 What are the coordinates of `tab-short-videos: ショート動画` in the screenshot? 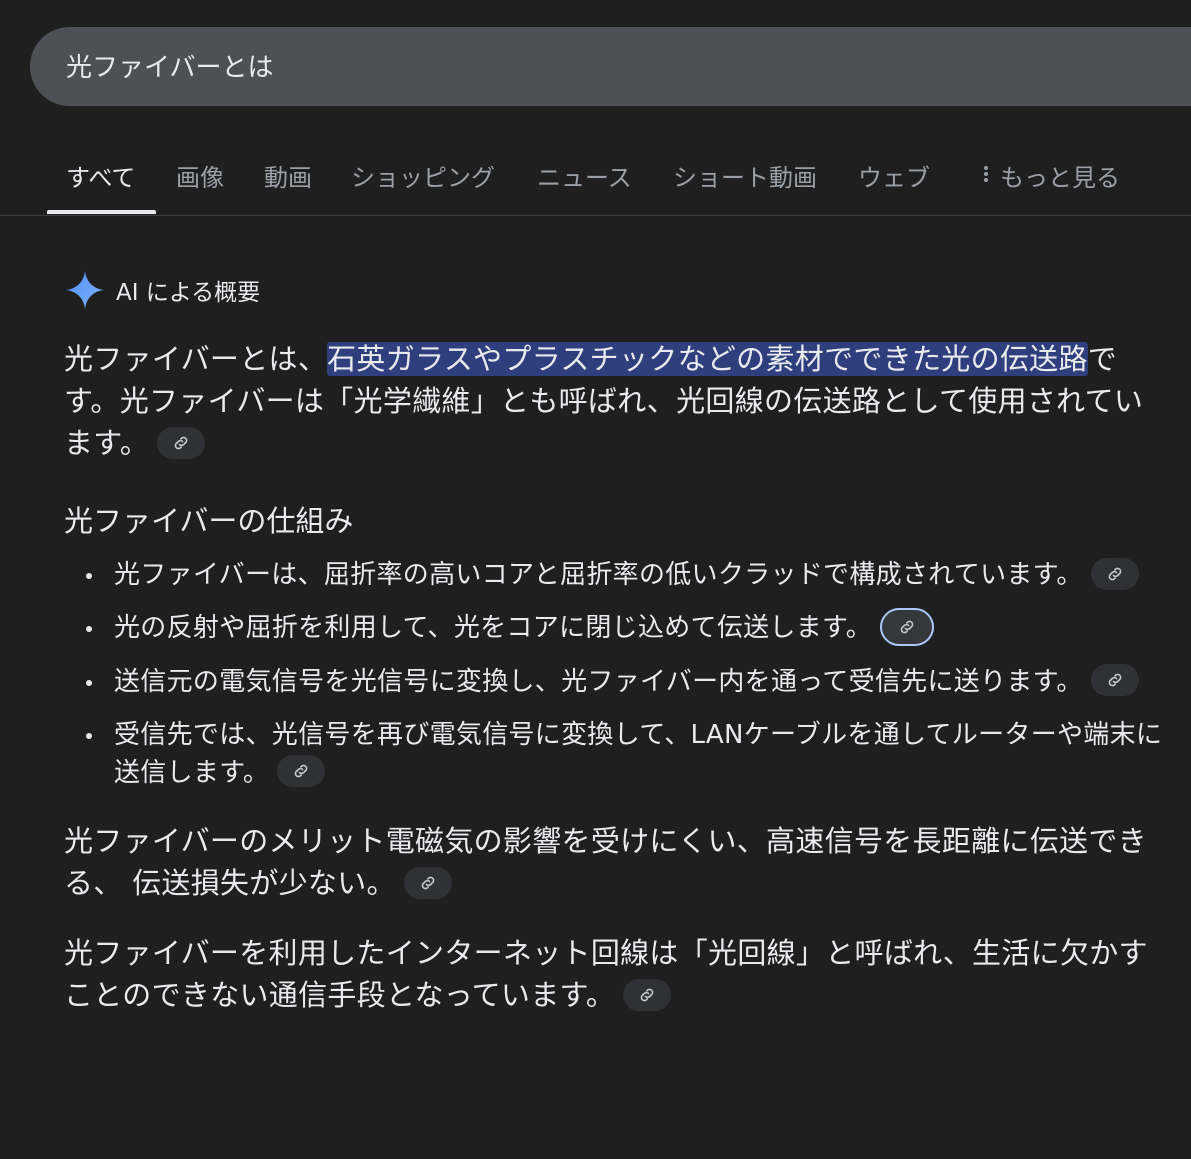 It's located at (745, 175).